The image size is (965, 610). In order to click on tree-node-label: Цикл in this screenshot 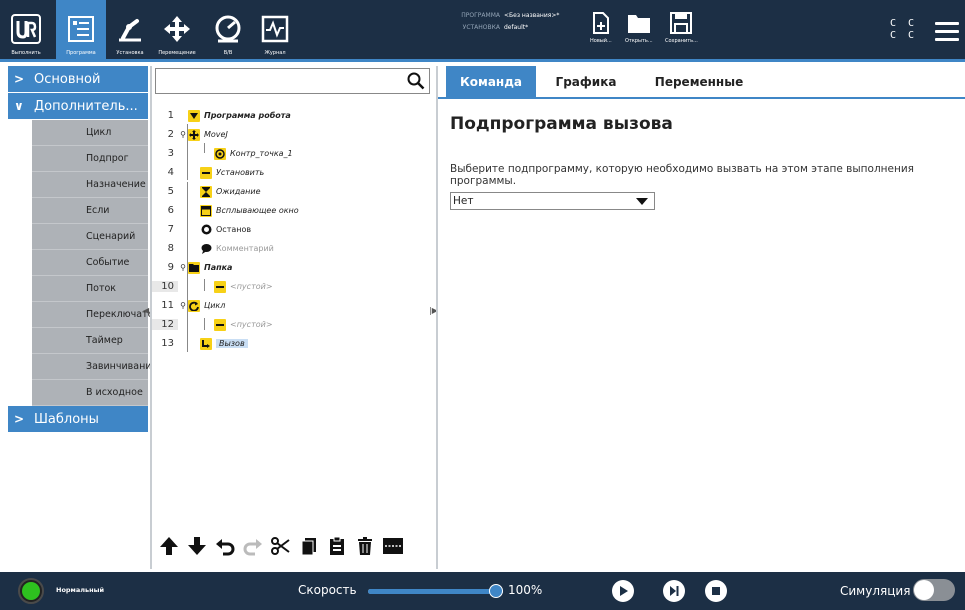, I will do `click(215, 305)`.